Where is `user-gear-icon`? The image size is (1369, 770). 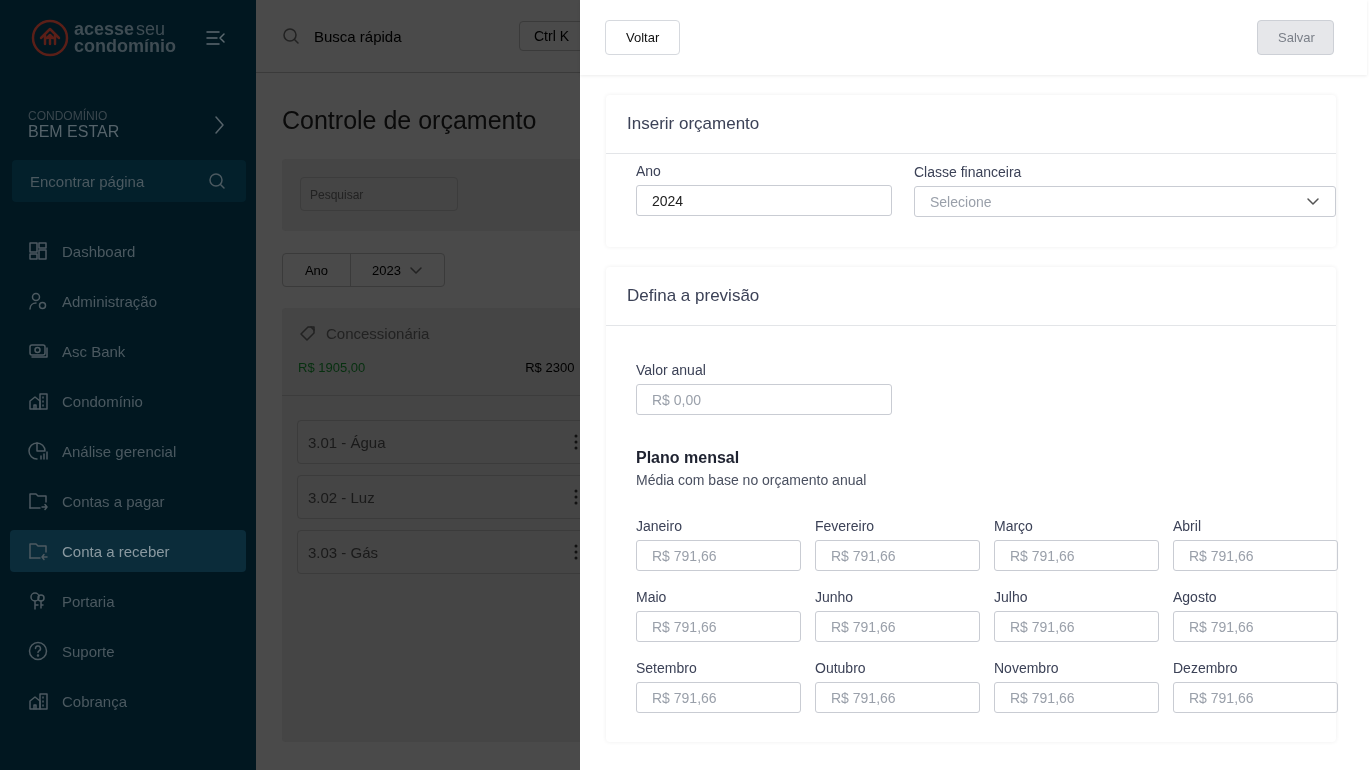 user-gear-icon is located at coordinates (38, 301).